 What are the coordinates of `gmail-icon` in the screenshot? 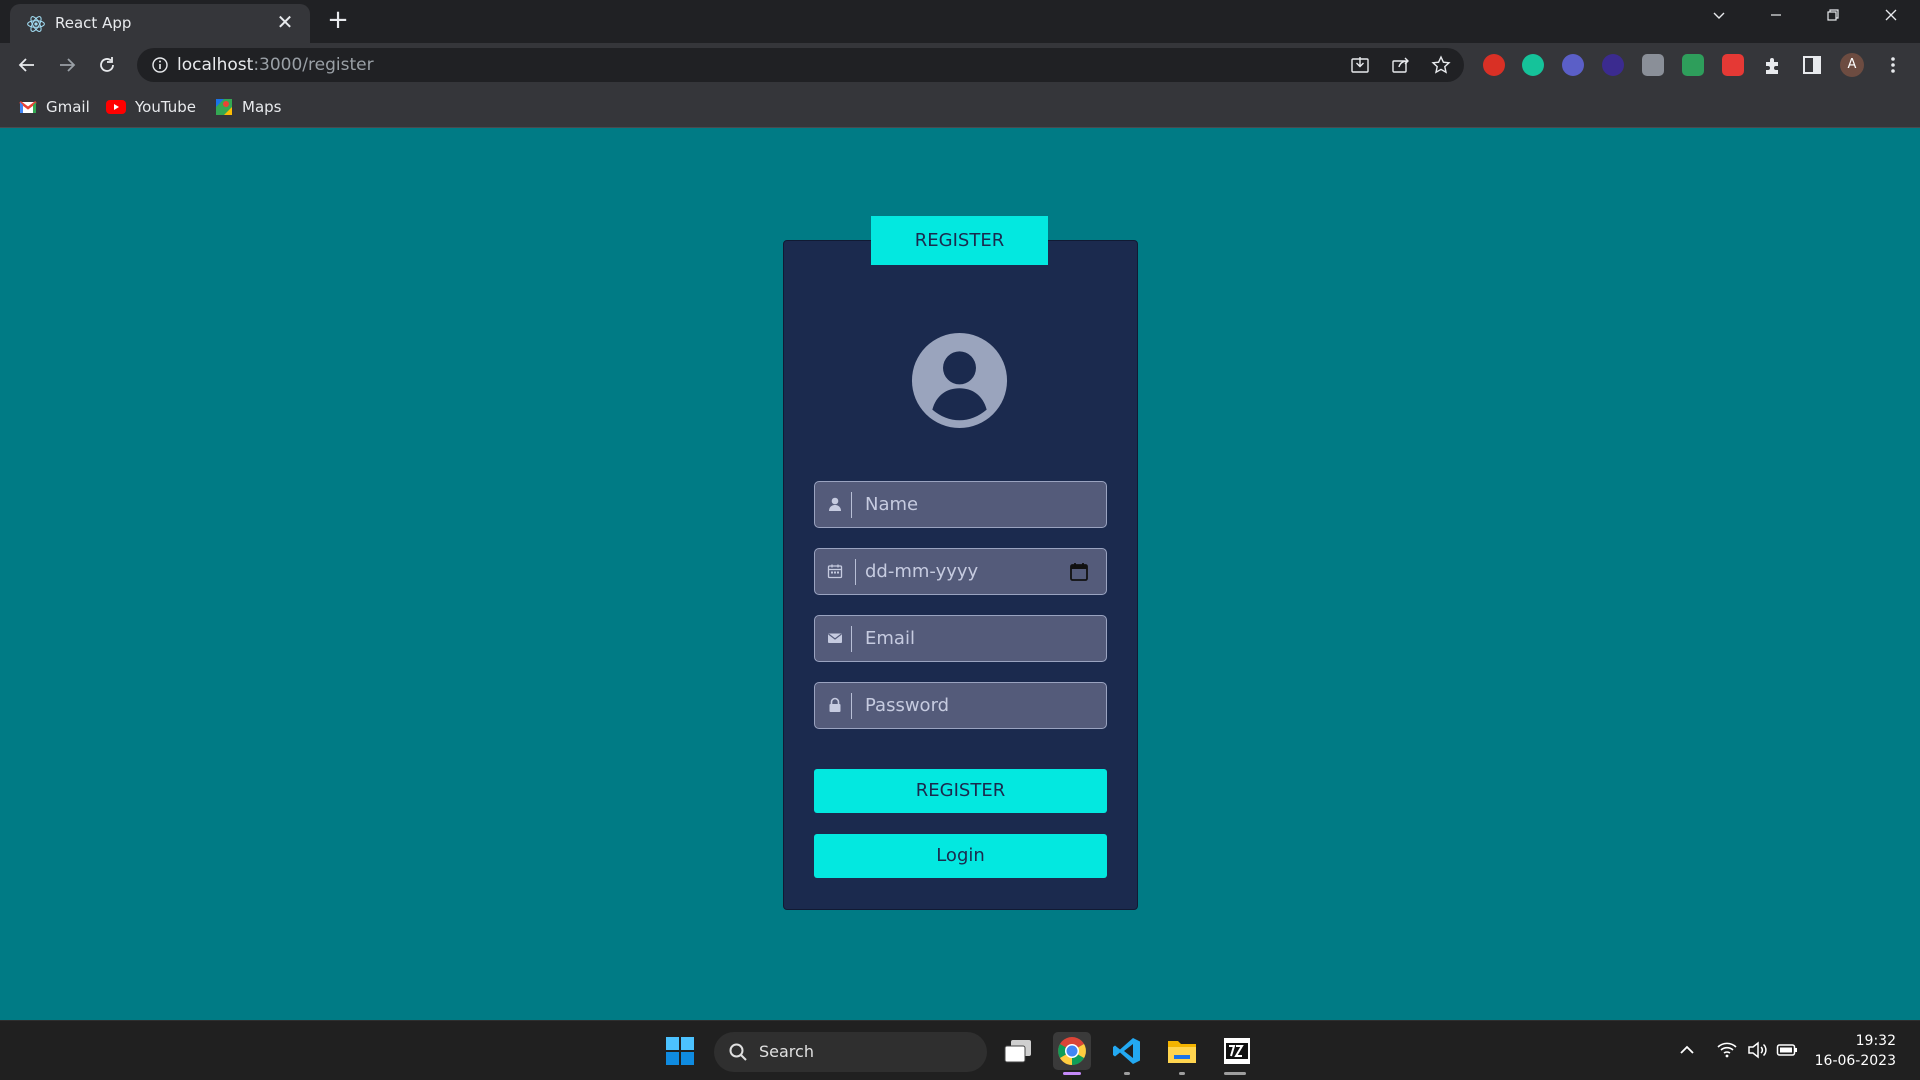 It's located at (28, 107).